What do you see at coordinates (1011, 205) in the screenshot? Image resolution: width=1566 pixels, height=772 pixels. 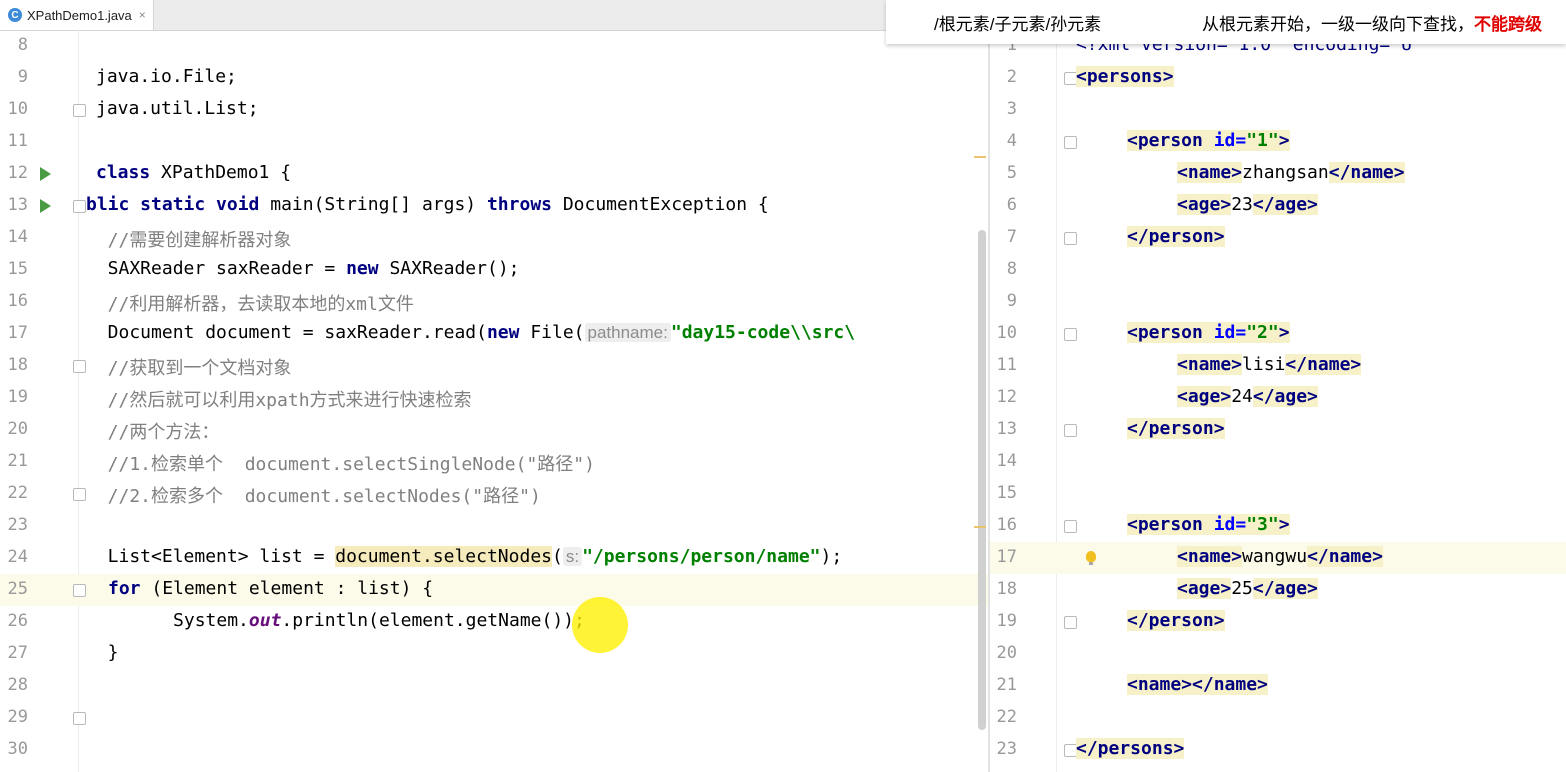 I see `line-number: 6` at bounding box center [1011, 205].